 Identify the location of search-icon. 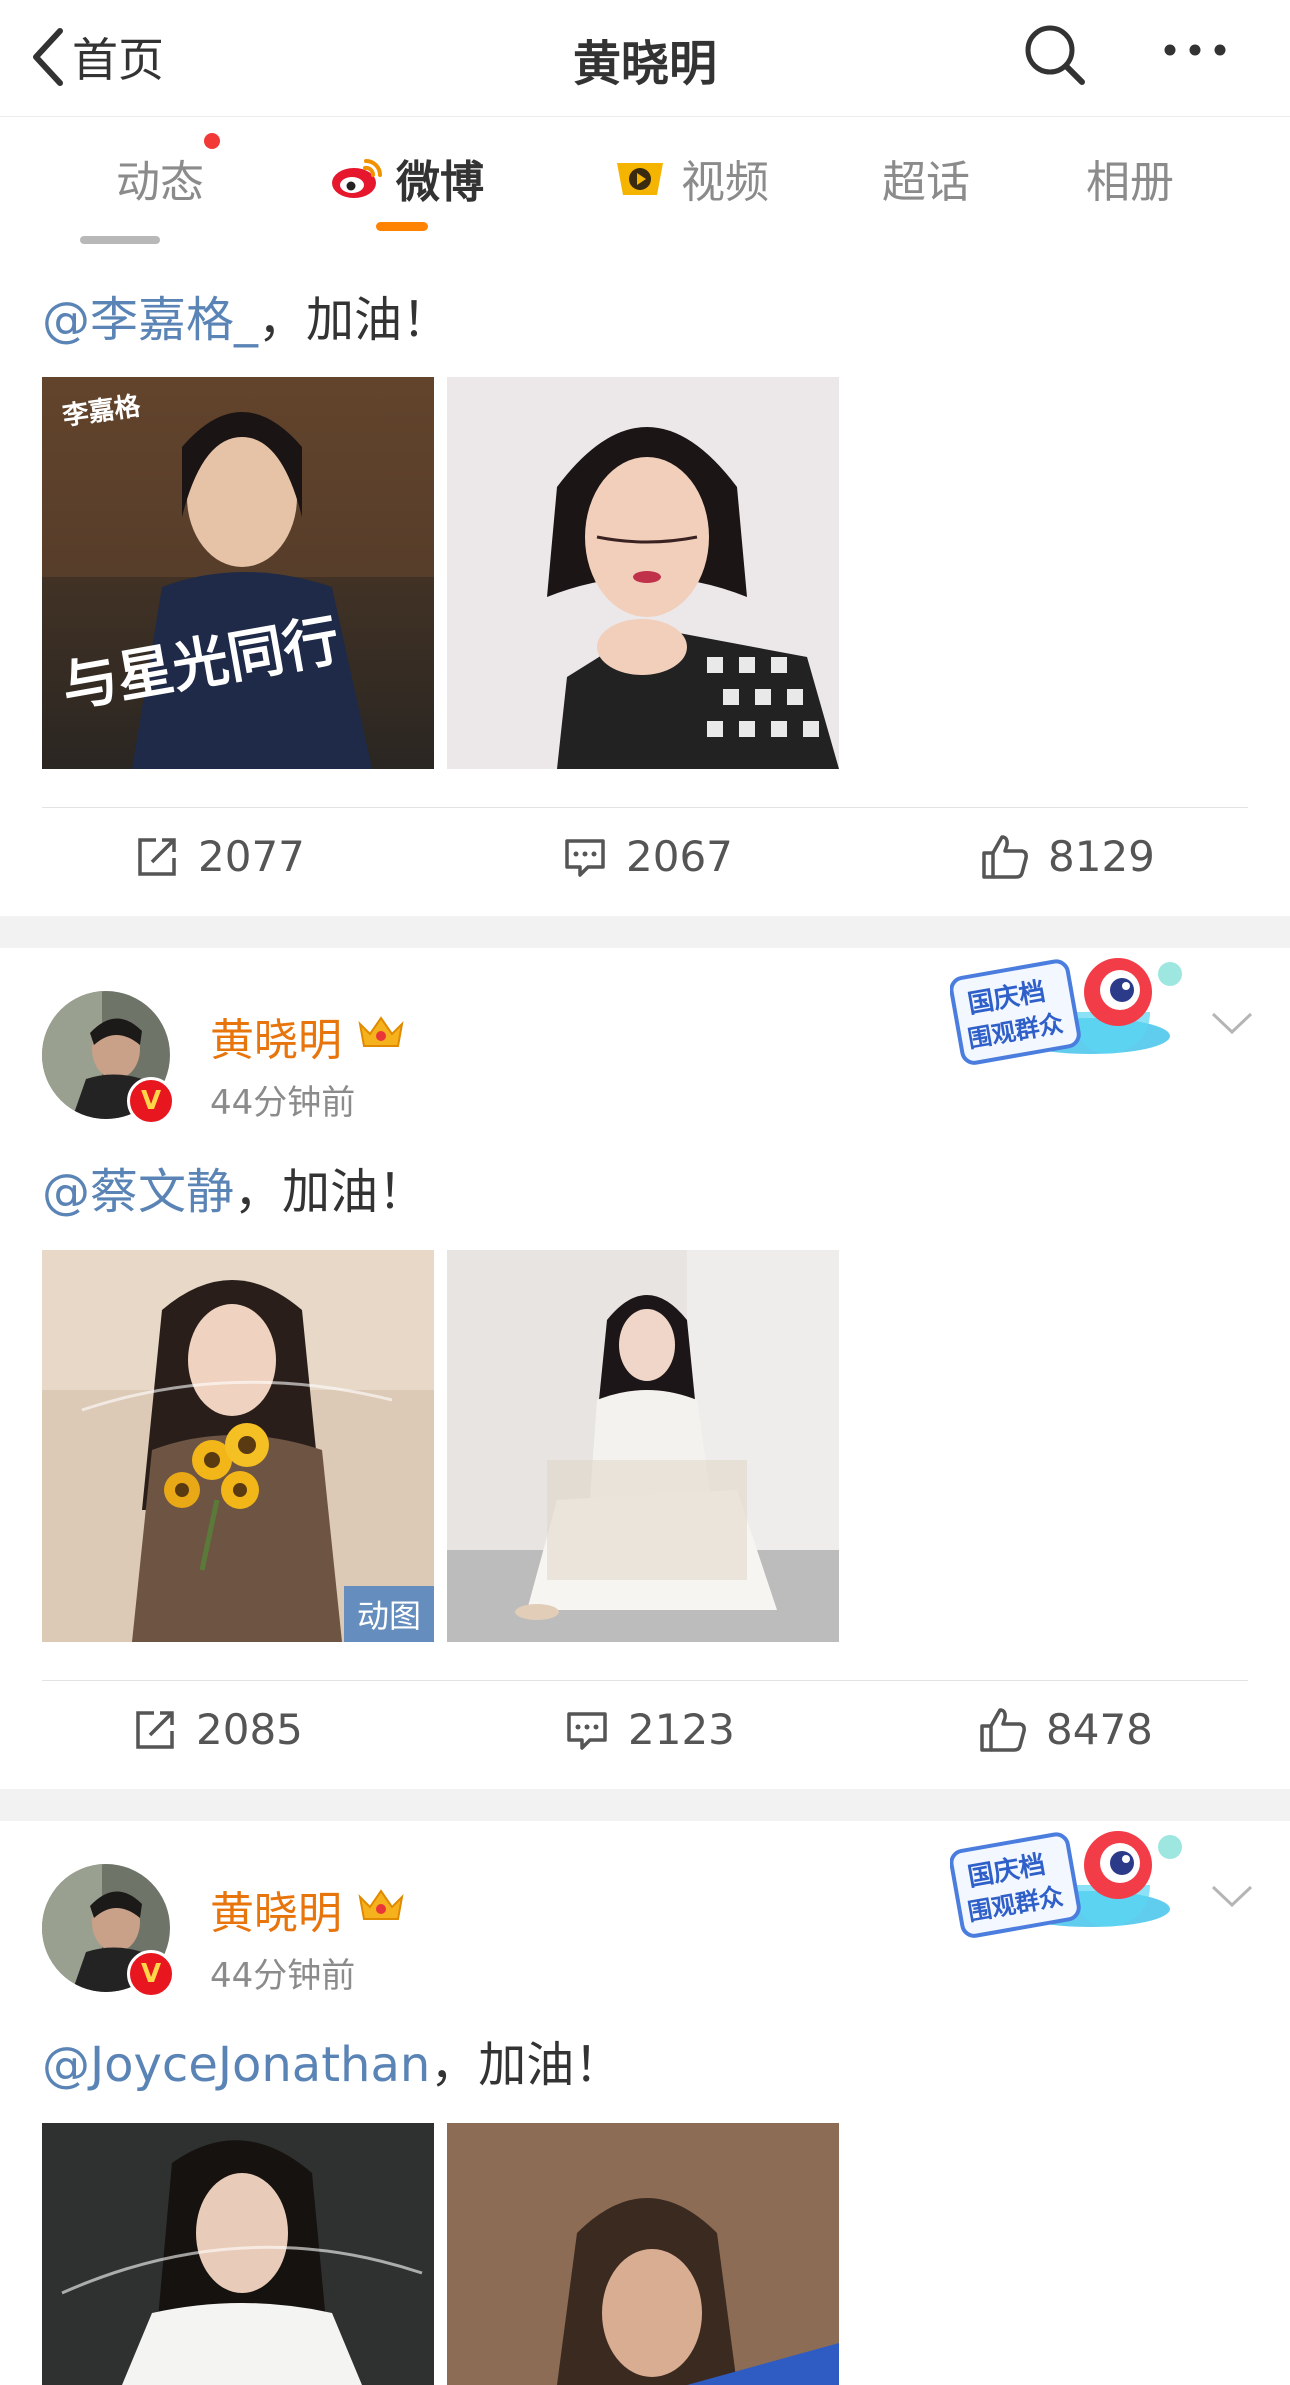
(1055, 55).